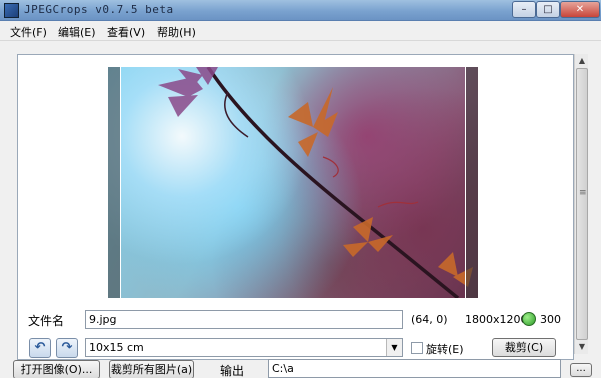 The width and height of the screenshot is (601, 378). What do you see at coordinates (116, 347) in the screenshot?
I see `print-size-value: 10x15 cm` at bounding box center [116, 347].